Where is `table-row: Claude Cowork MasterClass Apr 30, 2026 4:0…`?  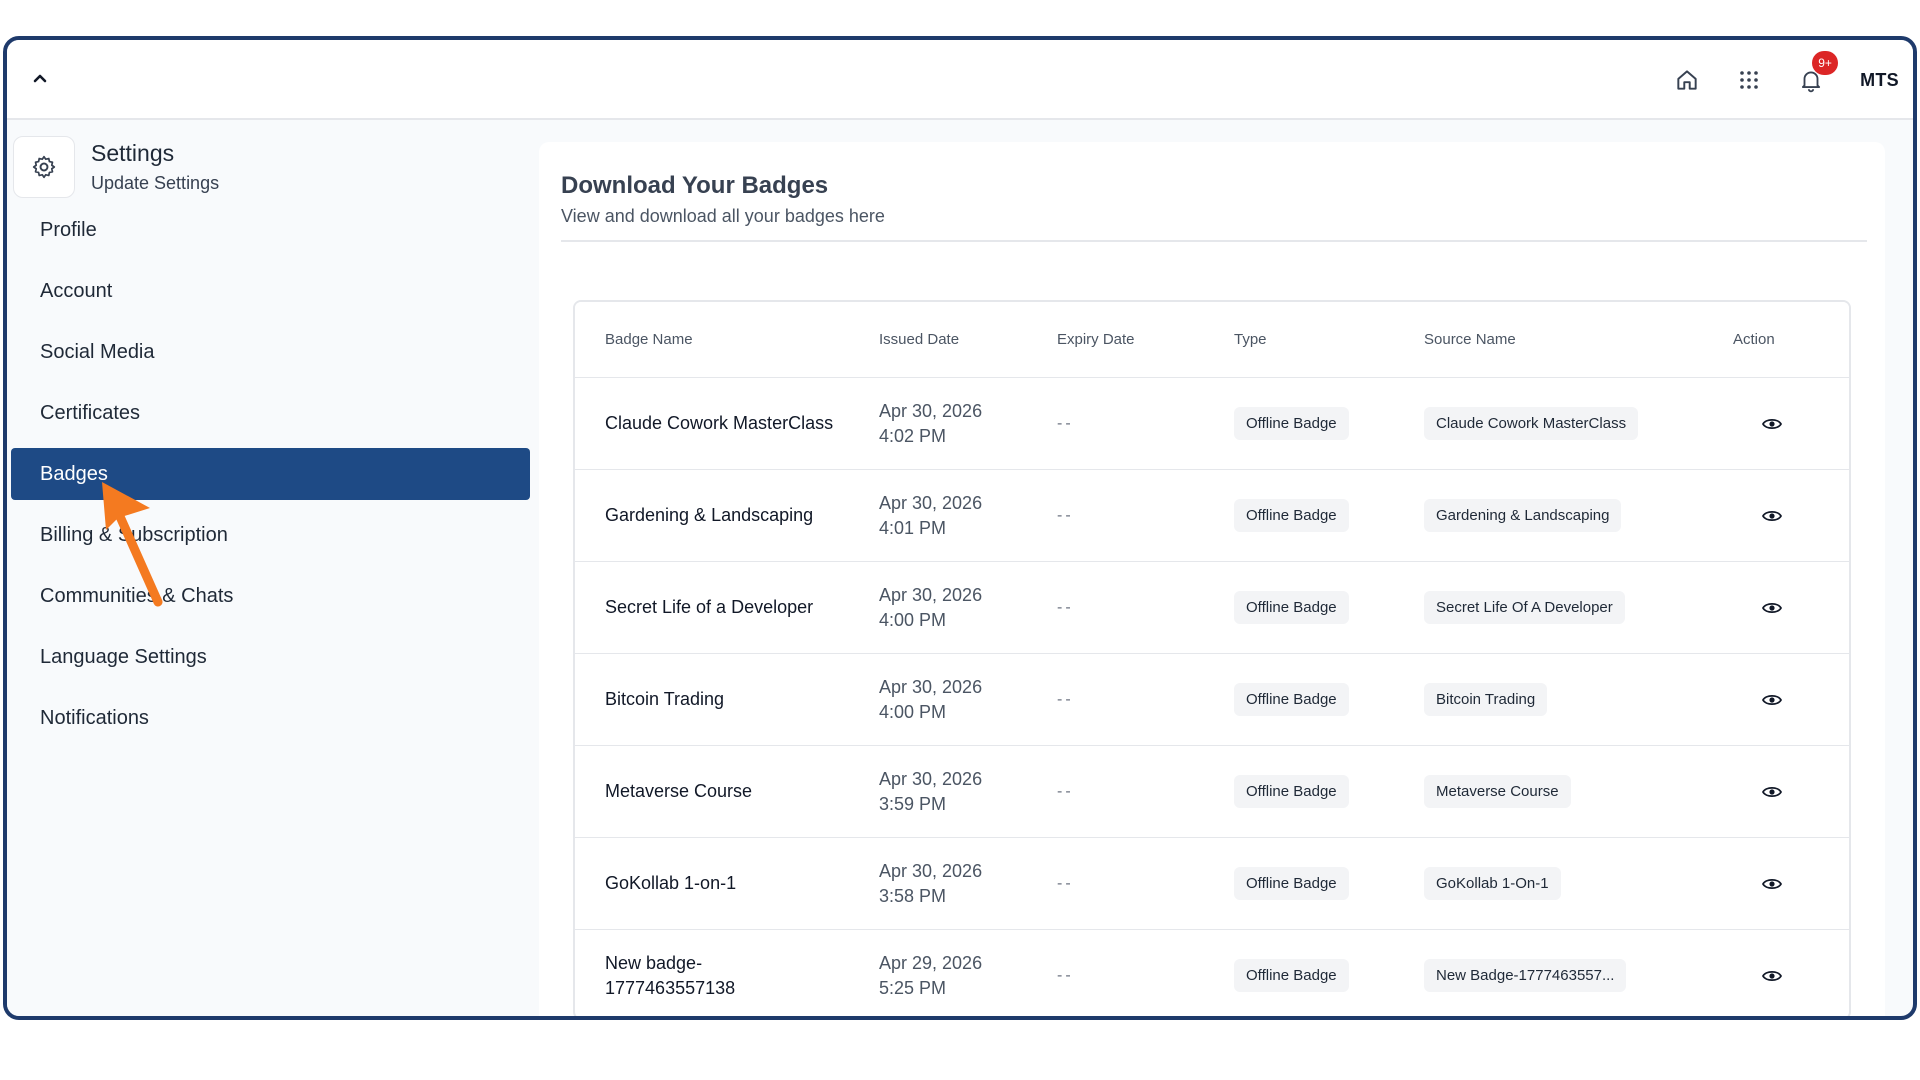 table-row: Claude Cowork MasterClass Apr 30, 2026 4:0… is located at coordinates (1212, 424).